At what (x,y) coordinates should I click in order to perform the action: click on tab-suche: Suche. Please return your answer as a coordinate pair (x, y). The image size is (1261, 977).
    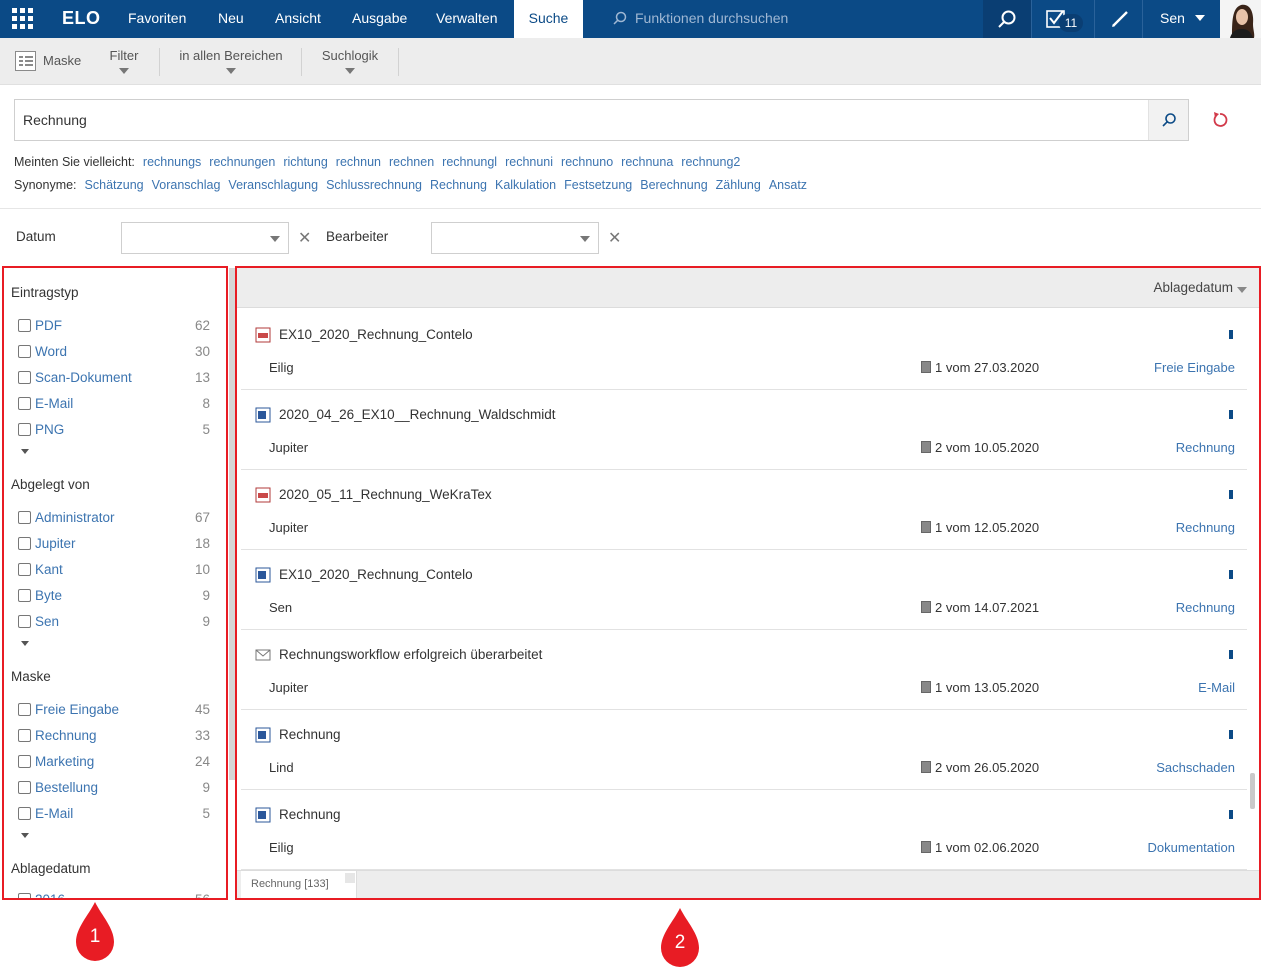
    Looking at the image, I should click on (548, 19).